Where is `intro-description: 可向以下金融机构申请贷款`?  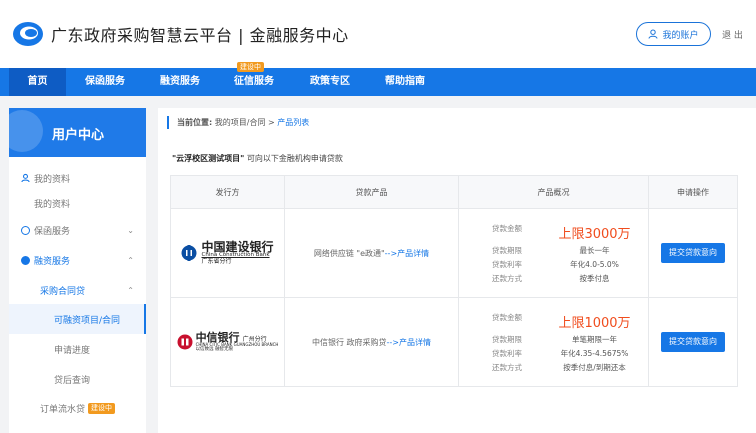
intro-description: 可向以下金融机构申请贷款 is located at coordinates (294, 158).